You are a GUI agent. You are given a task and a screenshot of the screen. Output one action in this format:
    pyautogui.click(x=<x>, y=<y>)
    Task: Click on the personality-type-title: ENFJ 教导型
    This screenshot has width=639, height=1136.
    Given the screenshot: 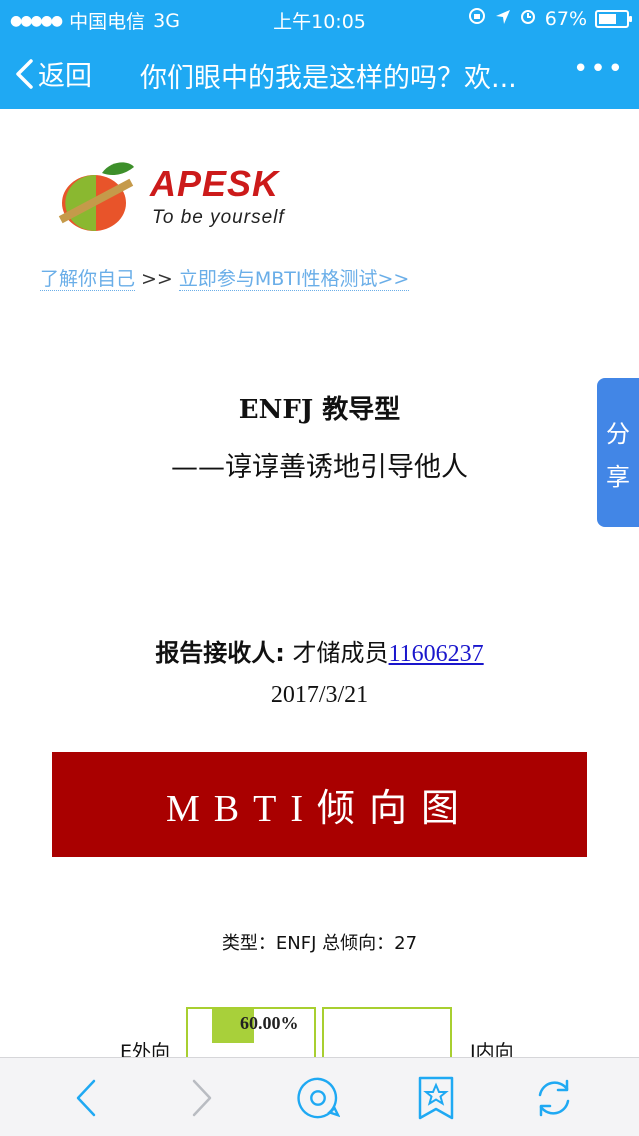 What is the action you would take?
    pyautogui.click(x=319, y=410)
    